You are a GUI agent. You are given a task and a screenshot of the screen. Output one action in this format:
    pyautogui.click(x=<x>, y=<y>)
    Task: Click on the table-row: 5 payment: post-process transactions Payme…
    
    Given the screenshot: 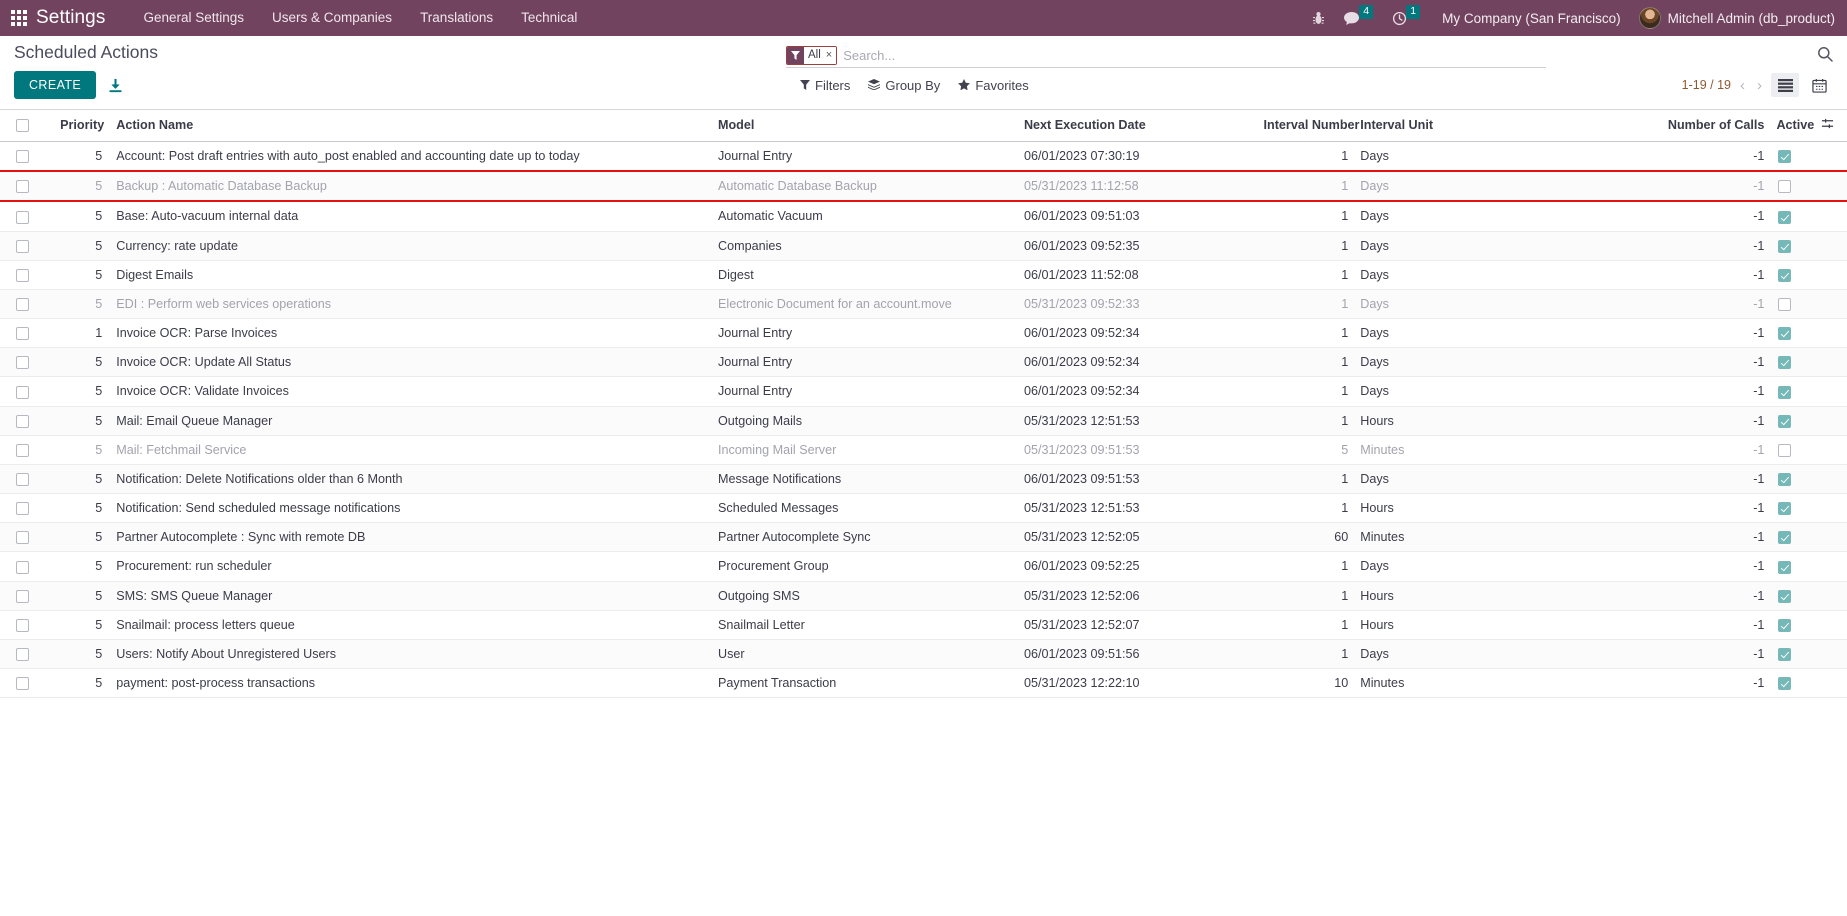 What is the action you would take?
    pyautogui.click(x=923, y=683)
    